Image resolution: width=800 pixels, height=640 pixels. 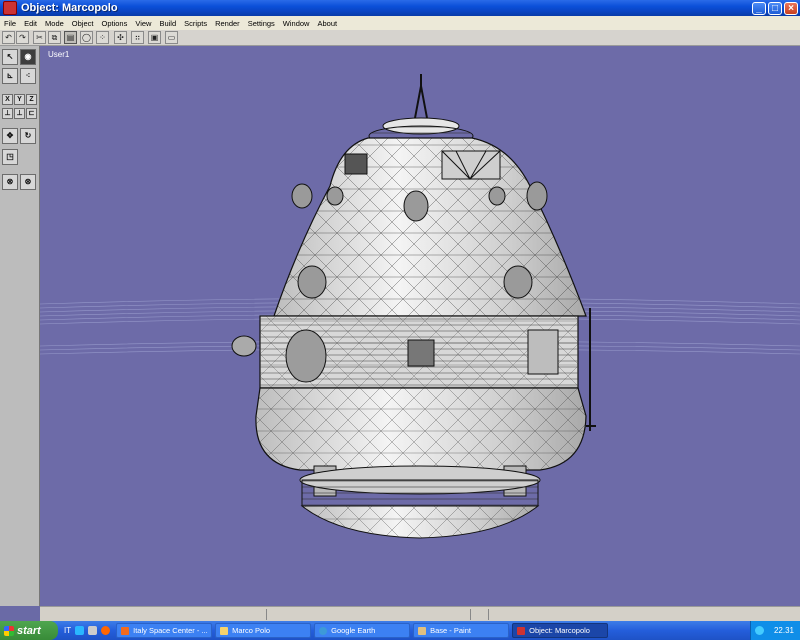 What do you see at coordinates (195, 23) in the screenshot?
I see `menu-scripts: Scripts` at bounding box center [195, 23].